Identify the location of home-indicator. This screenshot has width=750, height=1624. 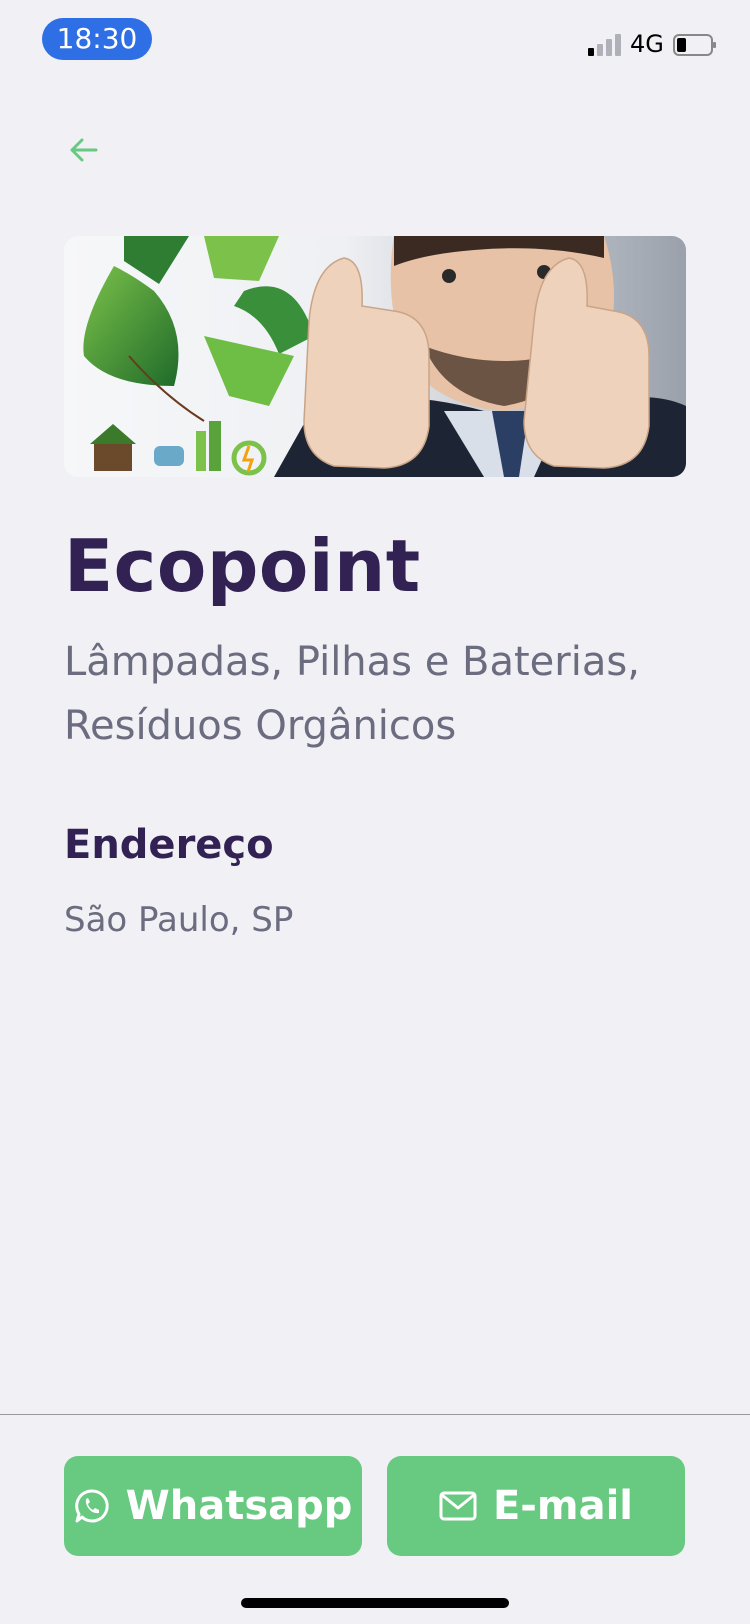
(375, 1603).